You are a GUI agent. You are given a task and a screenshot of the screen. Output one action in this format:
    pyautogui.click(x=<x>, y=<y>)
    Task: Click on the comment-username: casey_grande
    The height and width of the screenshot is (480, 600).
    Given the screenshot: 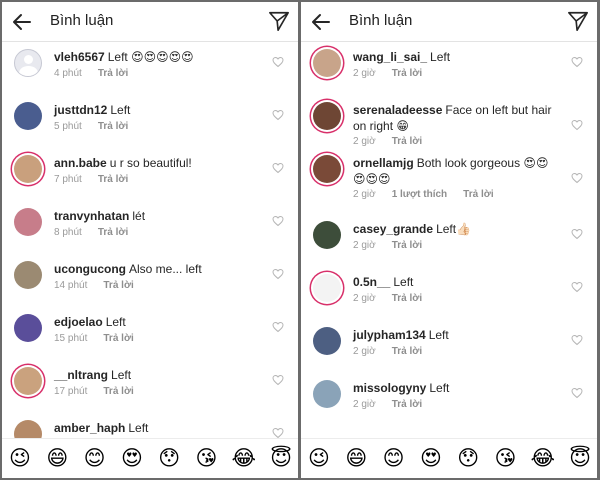 What is the action you would take?
    pyautogui.click(x=393, y=229)
    